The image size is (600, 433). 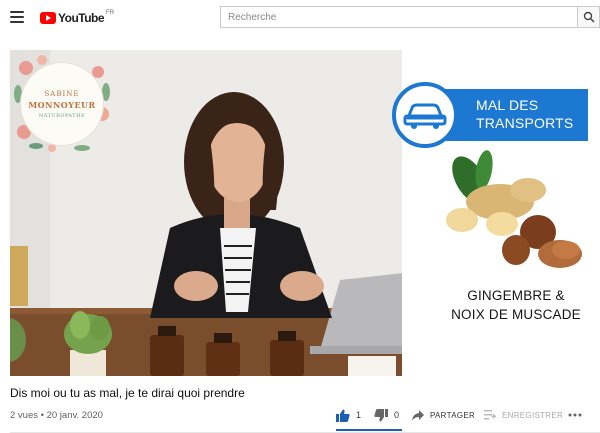 What do you see at coordinates (516, 314) in the screenshot?
I see `product-caption-line2: NOIX DE MUSCADE` at bounding box center [516, 314].